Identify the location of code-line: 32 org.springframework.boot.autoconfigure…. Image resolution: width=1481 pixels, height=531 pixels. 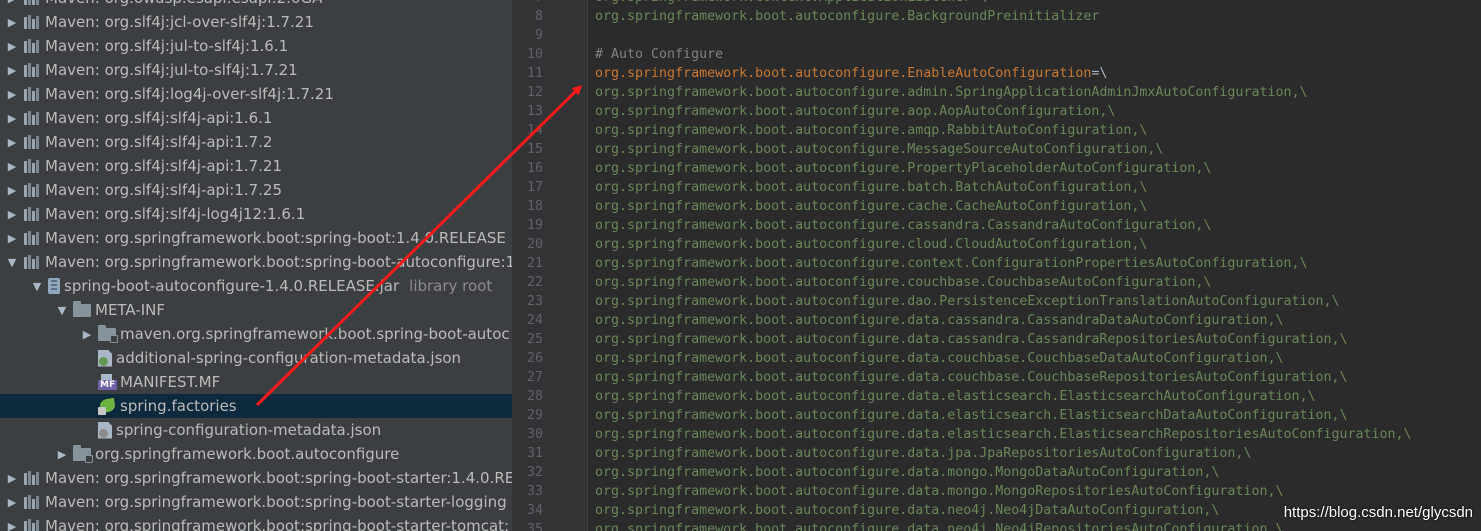
(996, 472).